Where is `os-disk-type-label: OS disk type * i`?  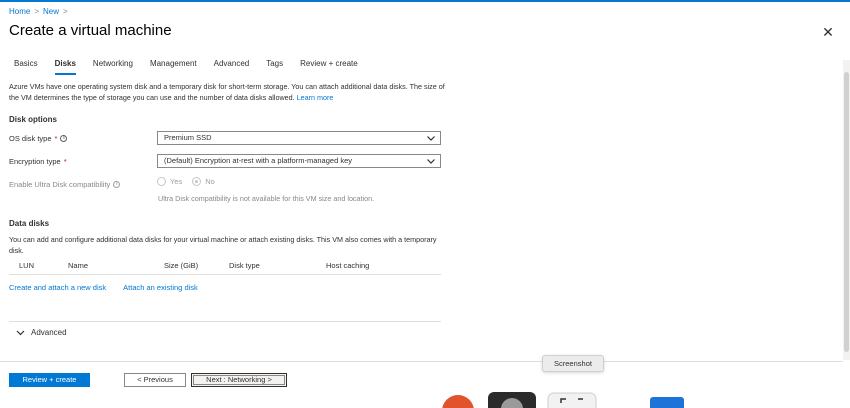 os-disk-type-label: OS disk type * i is located at coordinates (38, 138).